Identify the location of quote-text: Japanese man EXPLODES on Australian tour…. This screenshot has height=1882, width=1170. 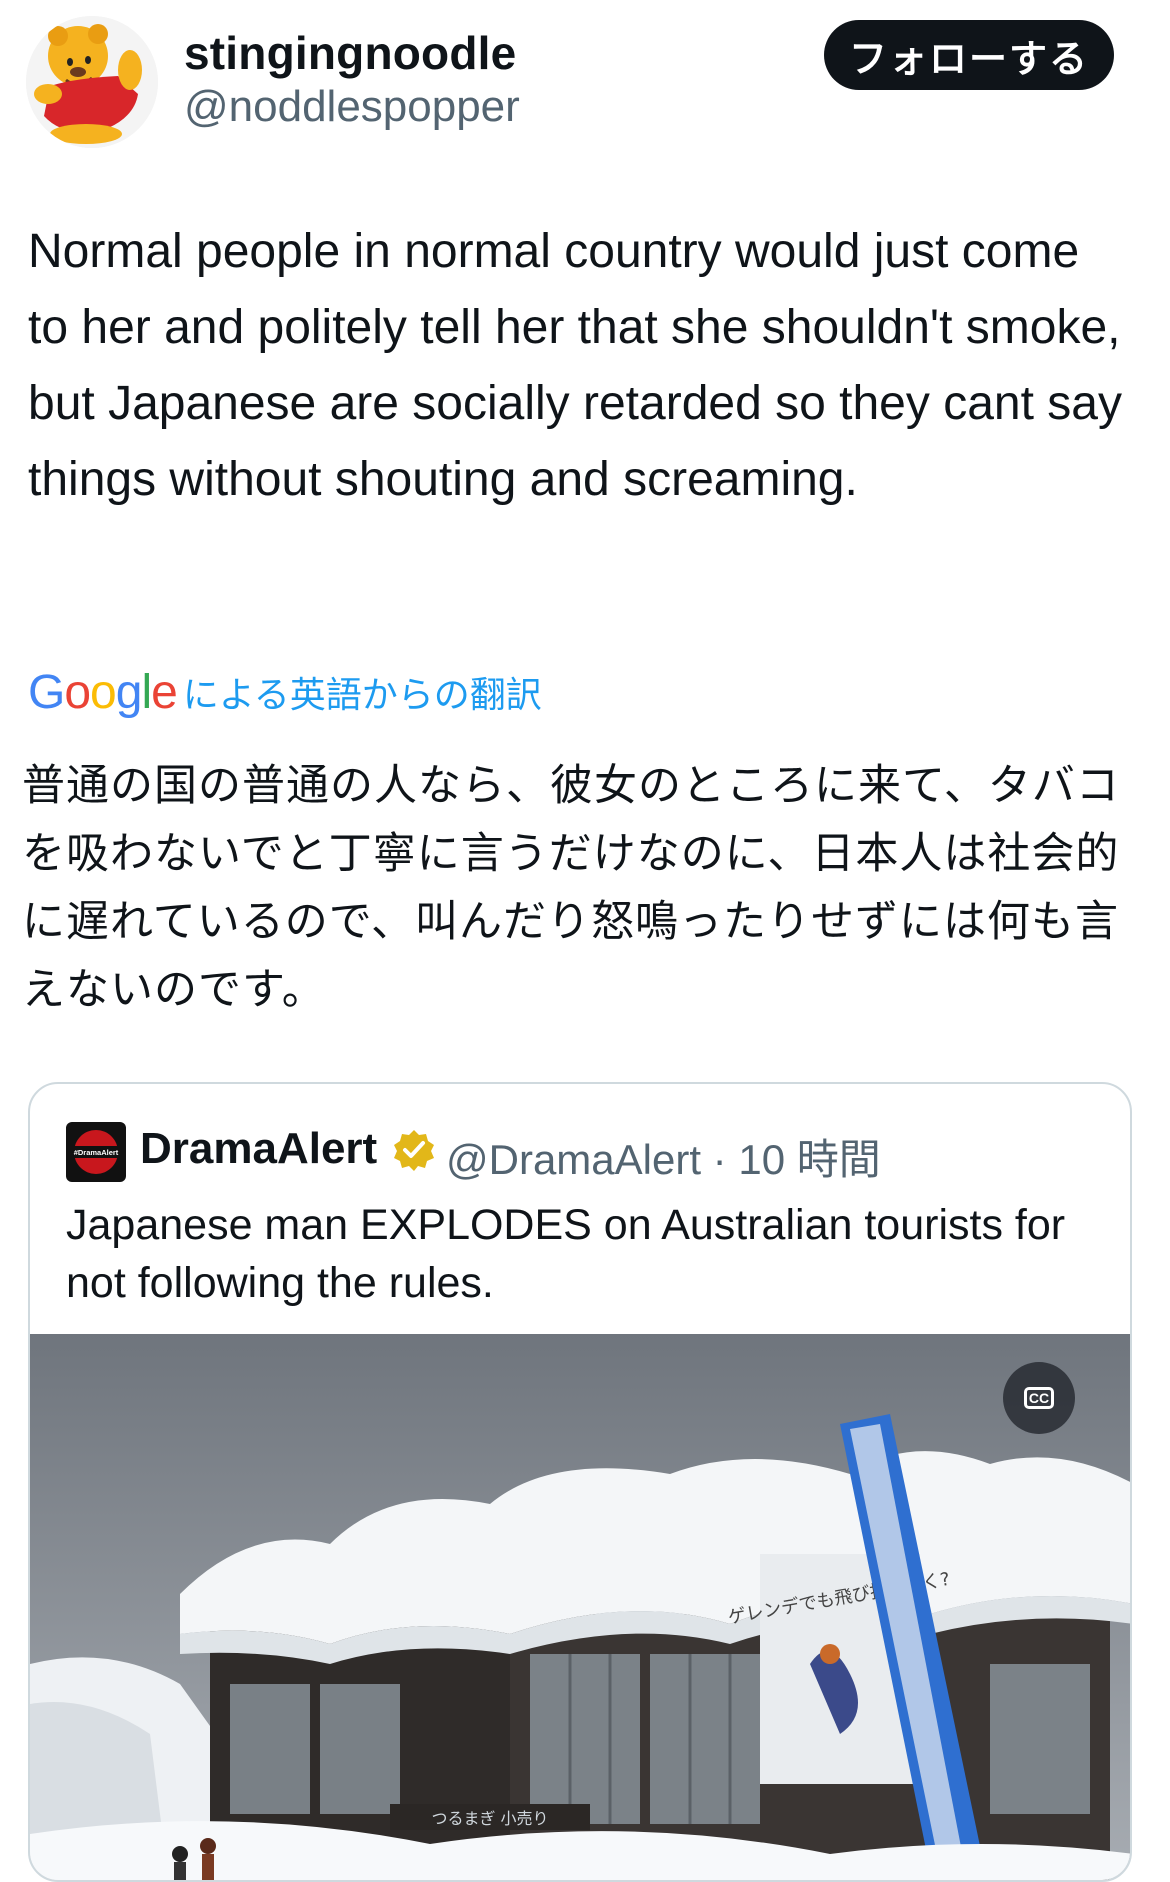
(566, 1254).